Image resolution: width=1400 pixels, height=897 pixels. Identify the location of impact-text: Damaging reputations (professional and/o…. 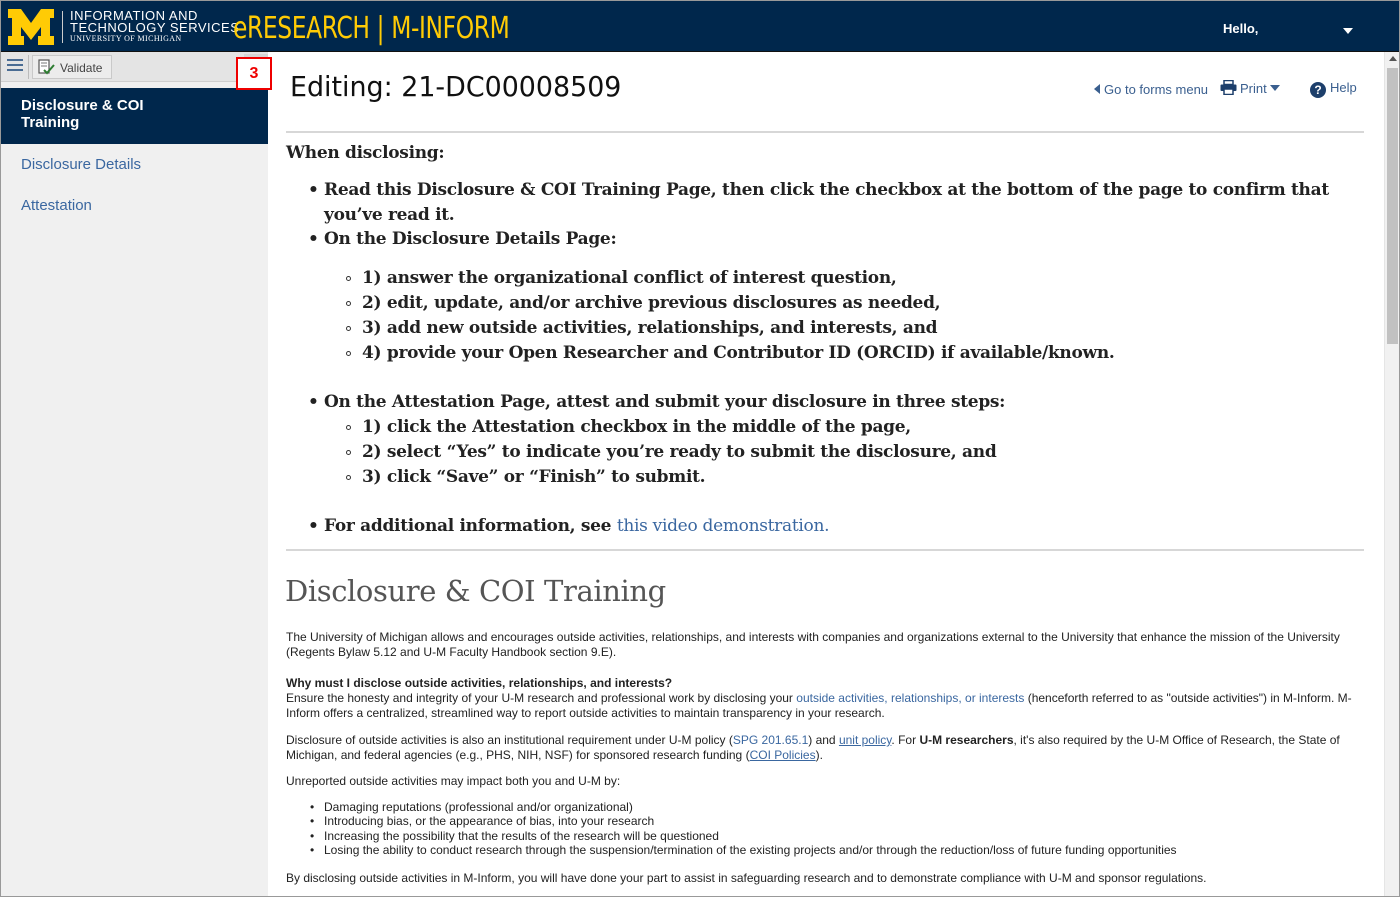
(478, 807).